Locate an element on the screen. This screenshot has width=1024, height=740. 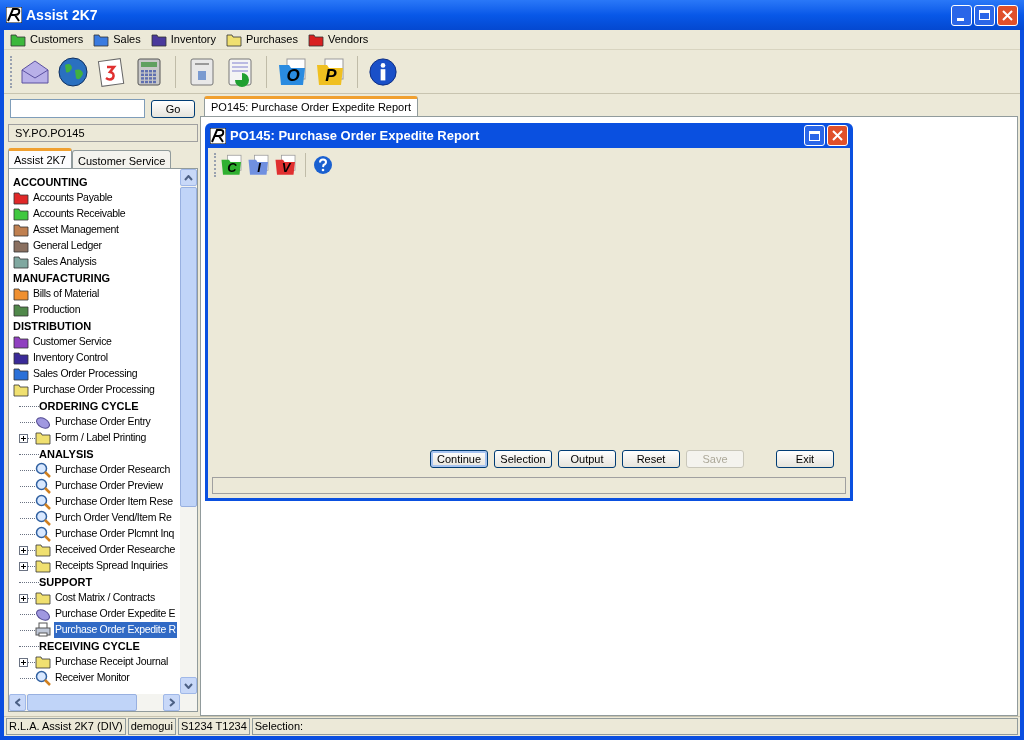
info-icon is located at coordinates (383, 71).